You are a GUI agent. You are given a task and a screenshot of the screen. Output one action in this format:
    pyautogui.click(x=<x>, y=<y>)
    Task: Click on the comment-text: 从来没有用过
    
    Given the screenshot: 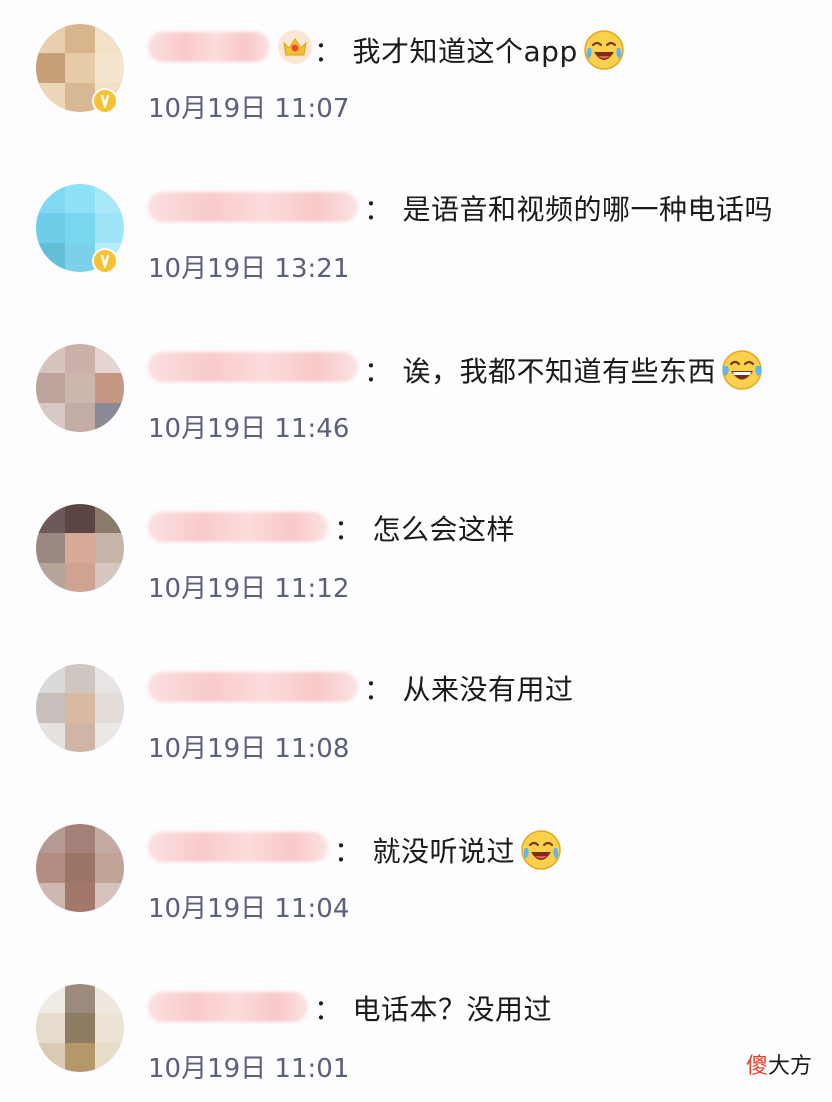 What is the action you would take?
    pyautogui.click(x=488, y=689)
    